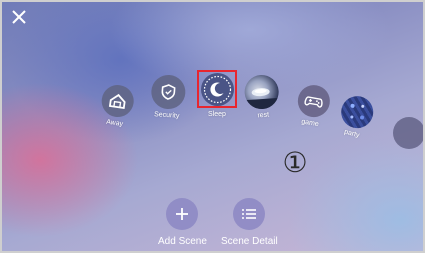  Describe the element at coordinates (182, 214) in the screenshot. I see `plus-icon` at that location.